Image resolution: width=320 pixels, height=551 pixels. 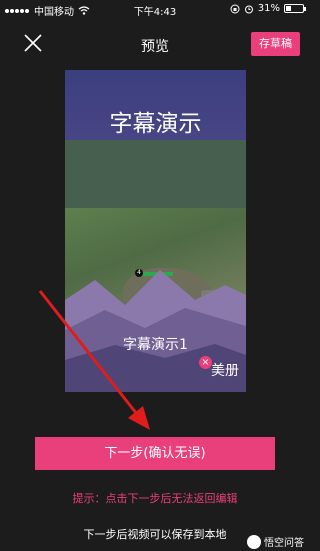 I want to click on alarm-icon, so click(x=248, y=9).